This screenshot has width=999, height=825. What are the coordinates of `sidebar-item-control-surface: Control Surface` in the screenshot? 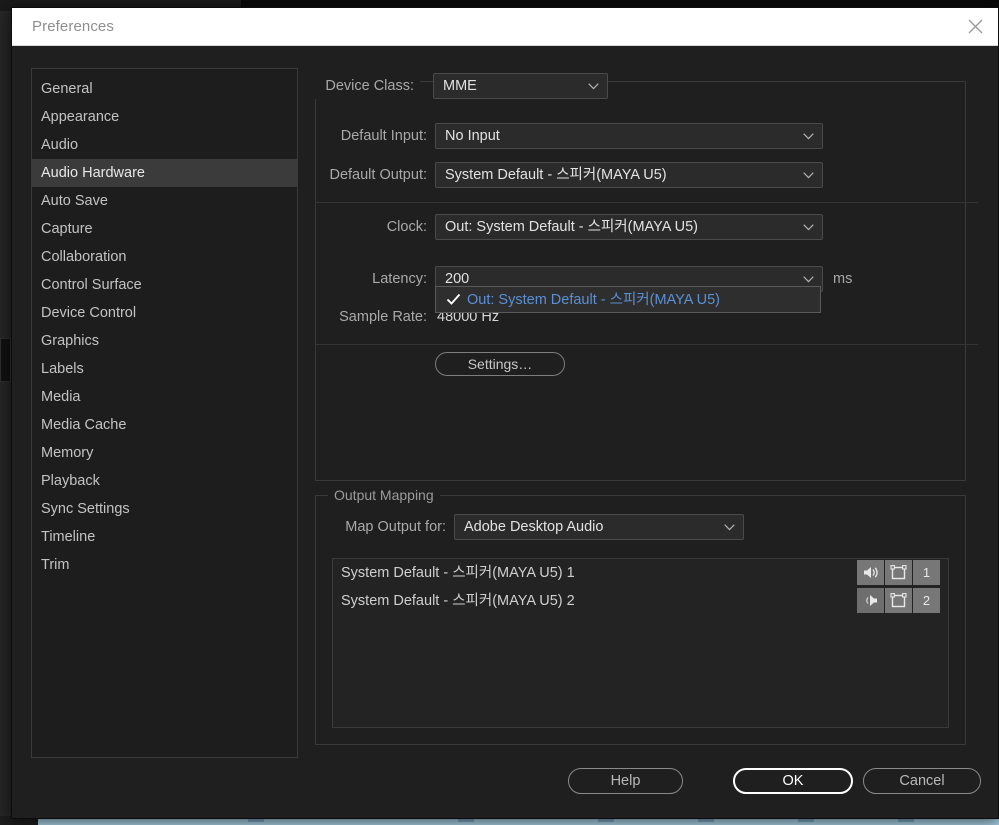 It's located at (164, 285).